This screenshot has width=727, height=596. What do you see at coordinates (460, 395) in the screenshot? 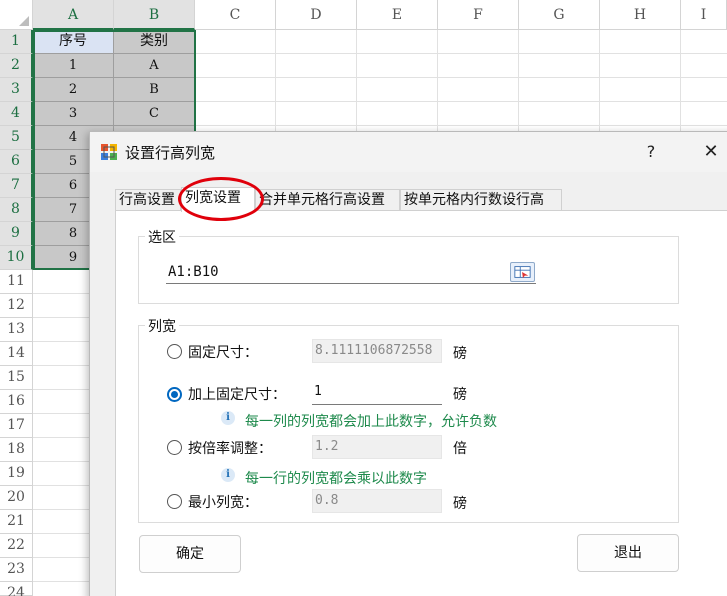
I see `add-fixed-size-unit: 磅` at bounding box center [460, 395].